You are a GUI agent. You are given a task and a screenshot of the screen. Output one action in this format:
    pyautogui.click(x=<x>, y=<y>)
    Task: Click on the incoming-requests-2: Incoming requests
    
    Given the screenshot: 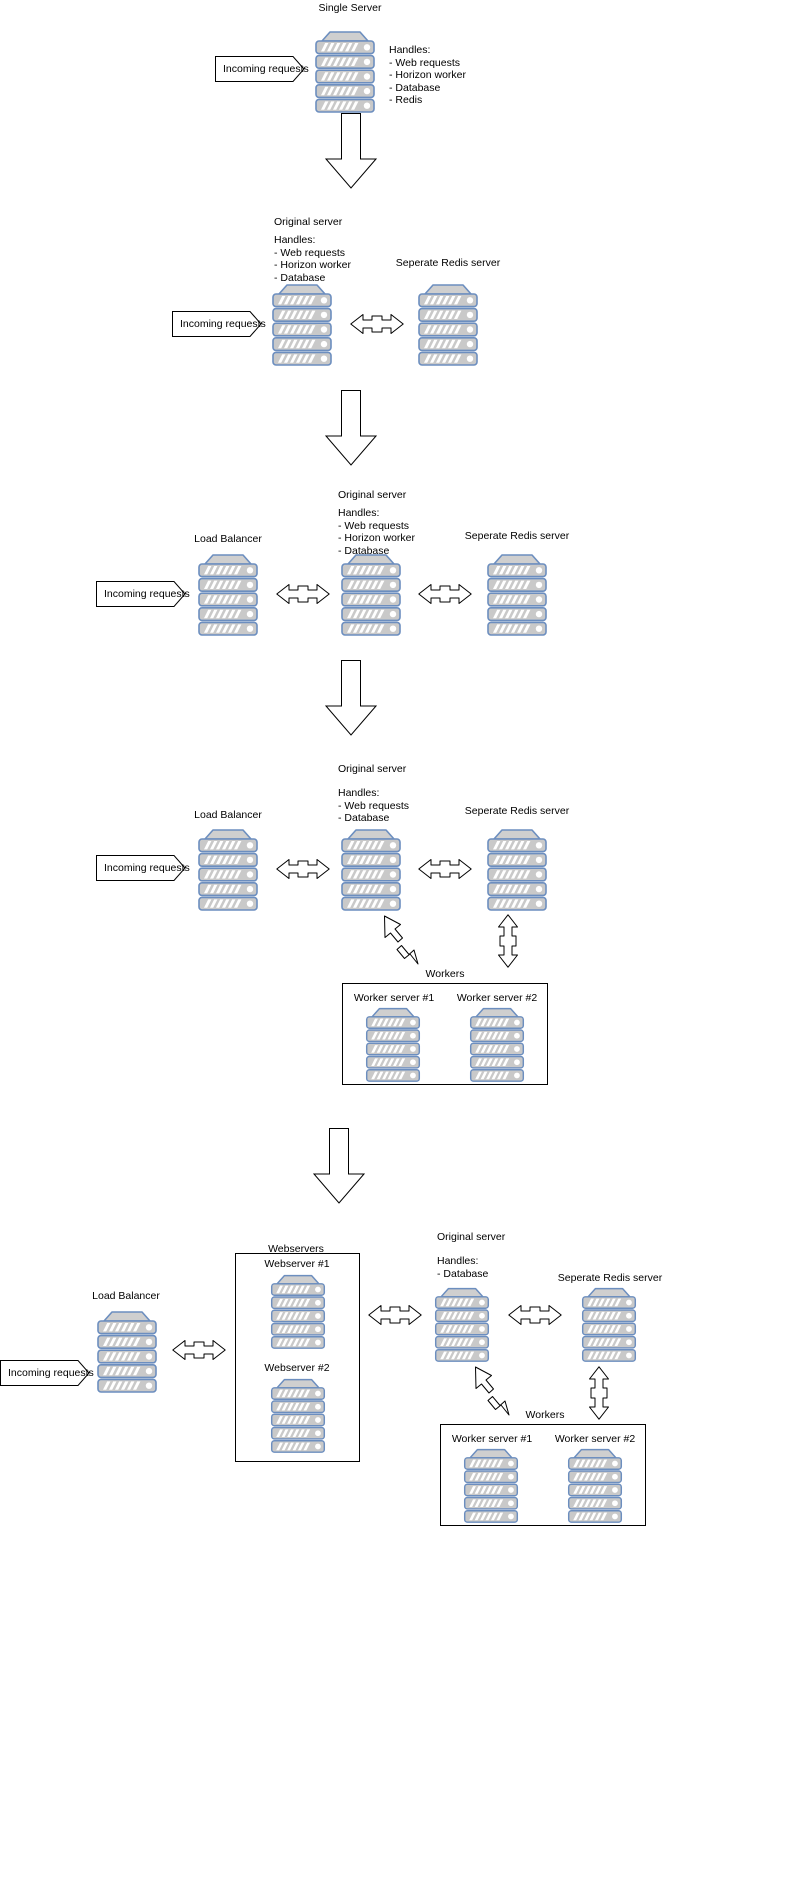 What is the action you would take?
    pyautogui.click(x=219, y=324)
    